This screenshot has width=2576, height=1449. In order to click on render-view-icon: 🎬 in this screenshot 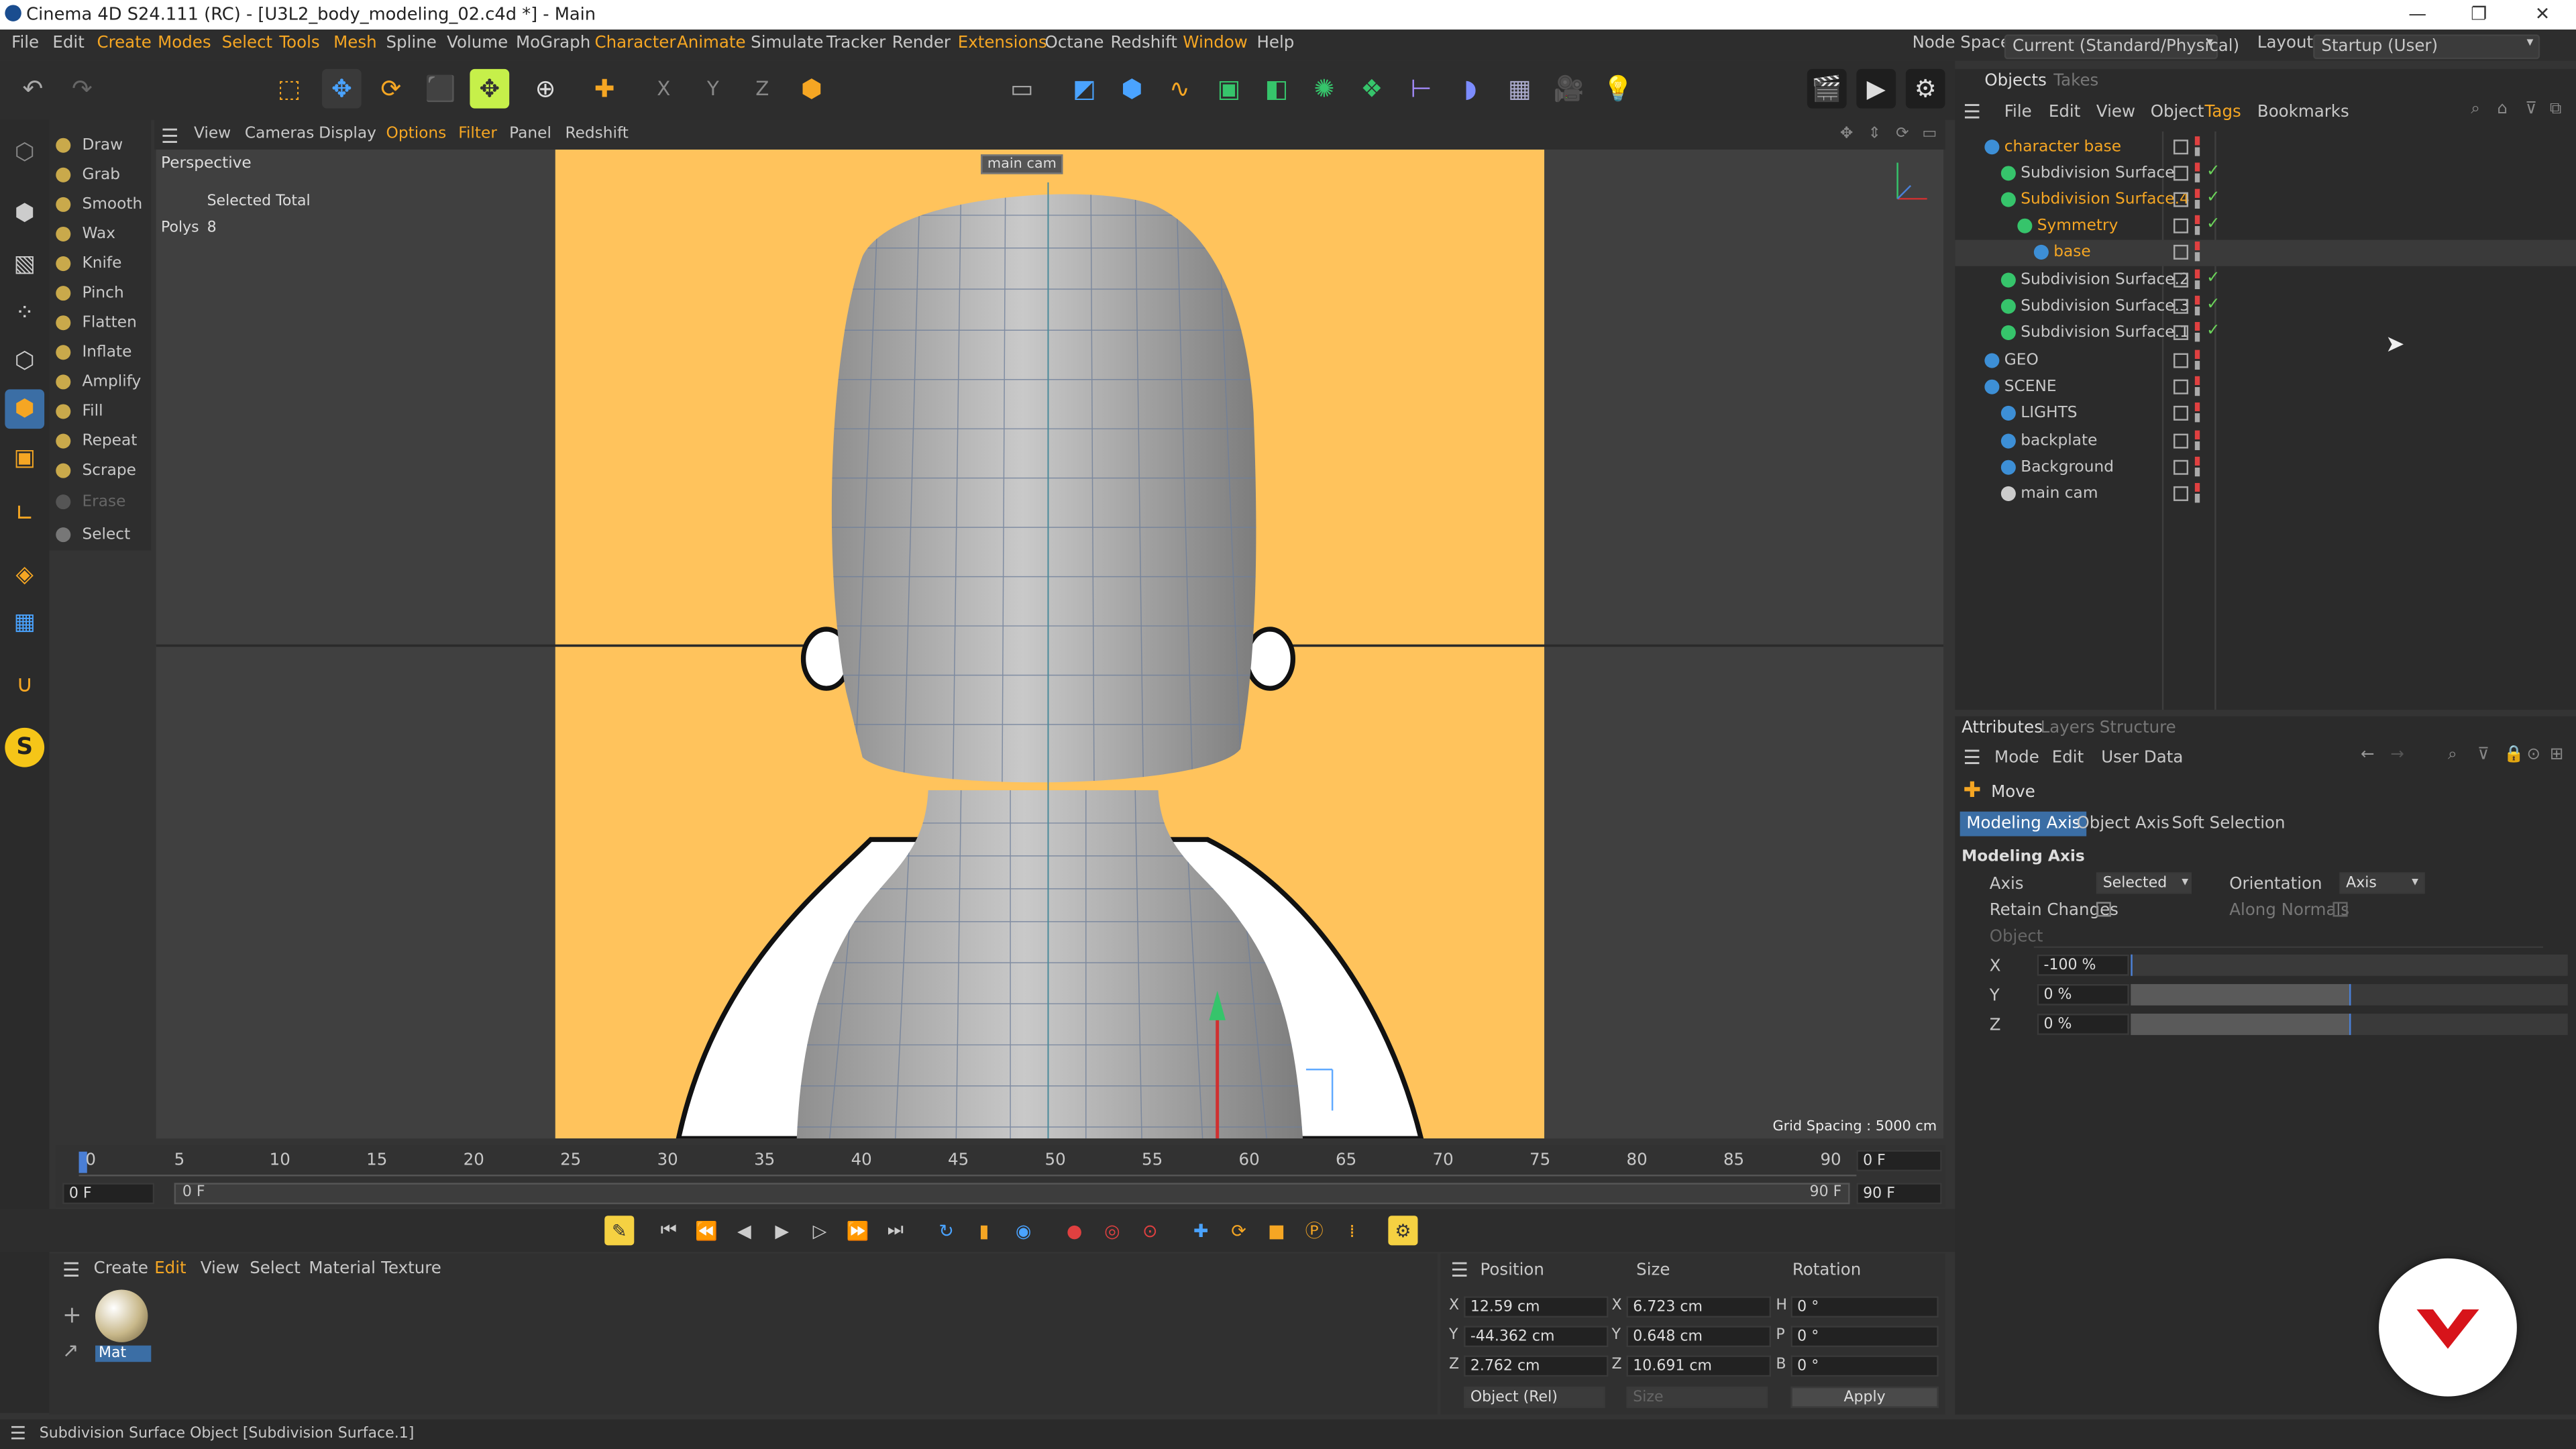, I will do `click(1827, 88)`.